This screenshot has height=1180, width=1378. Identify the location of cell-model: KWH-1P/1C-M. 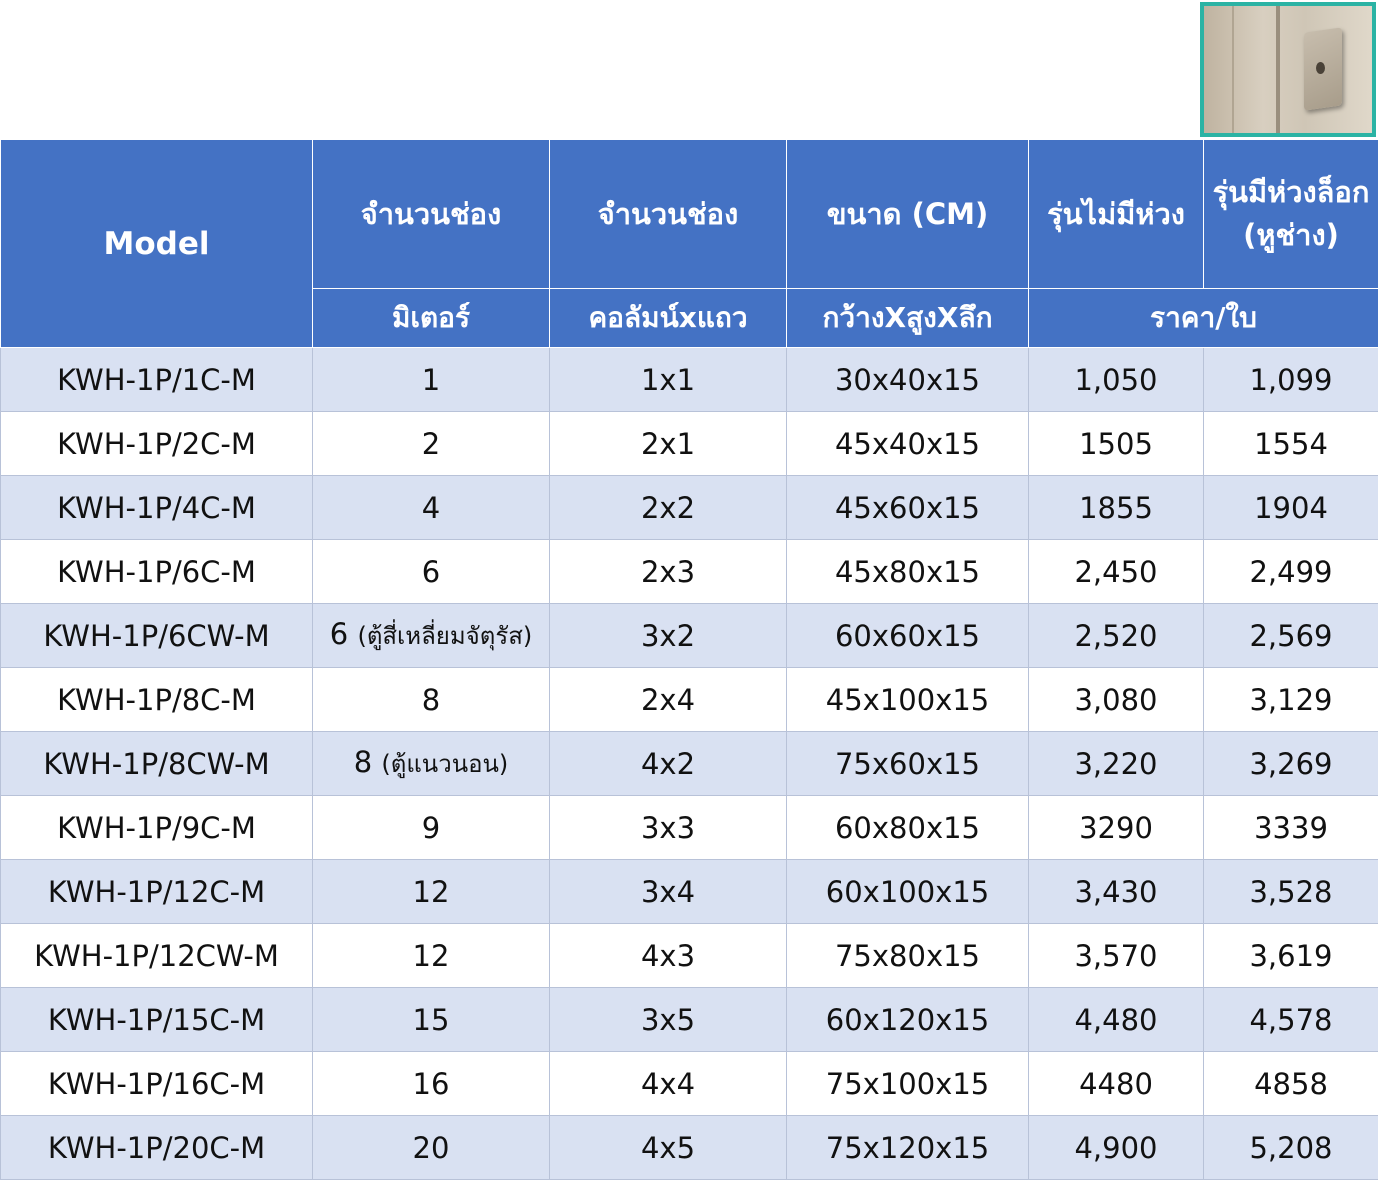
(156, 379).